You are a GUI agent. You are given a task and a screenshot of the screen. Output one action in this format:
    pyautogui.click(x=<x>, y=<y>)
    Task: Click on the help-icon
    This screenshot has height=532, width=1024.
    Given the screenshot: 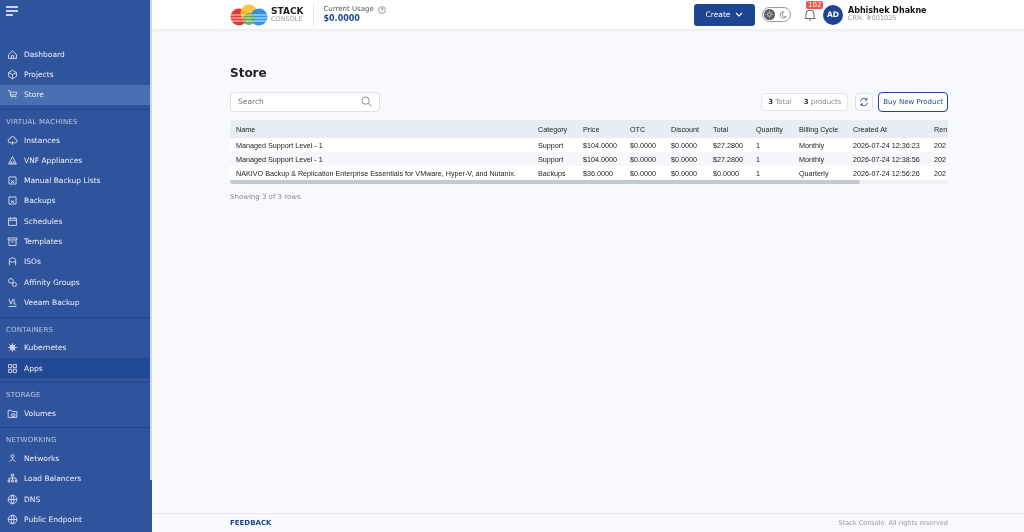 What is the action you would take?
    pyautogui.click(x=381, y=9)
    